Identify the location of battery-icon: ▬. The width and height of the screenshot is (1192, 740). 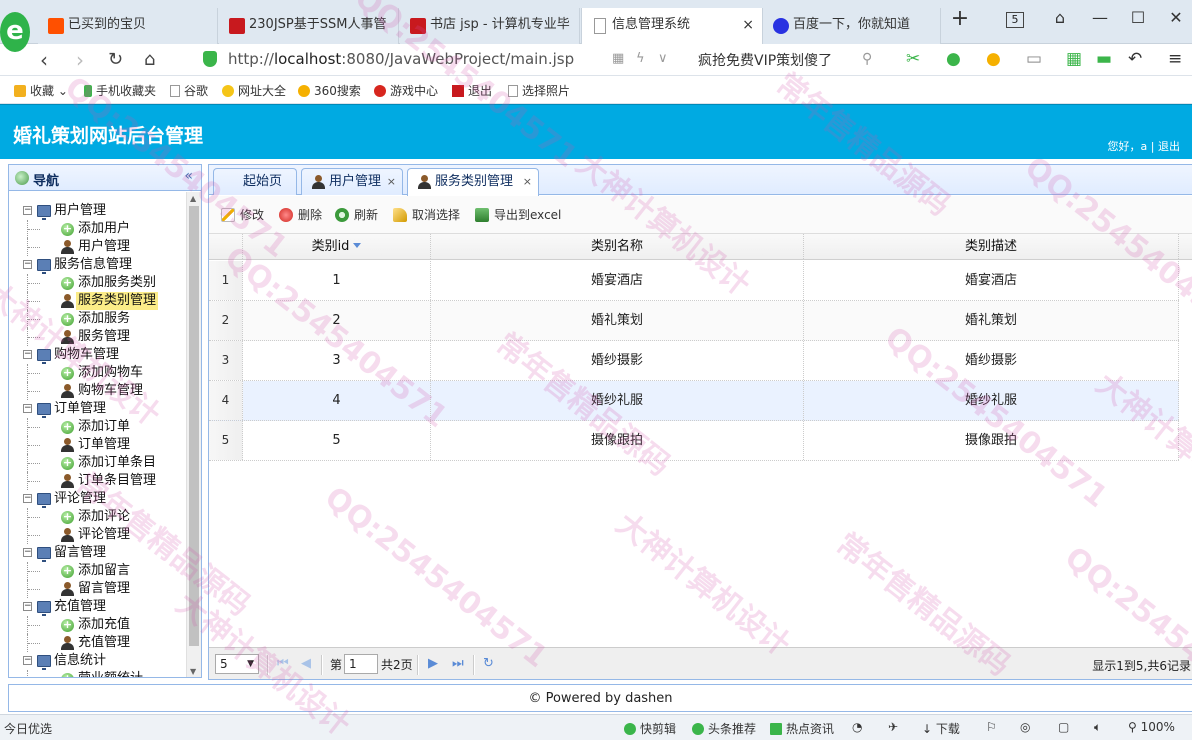
(1104, 59).